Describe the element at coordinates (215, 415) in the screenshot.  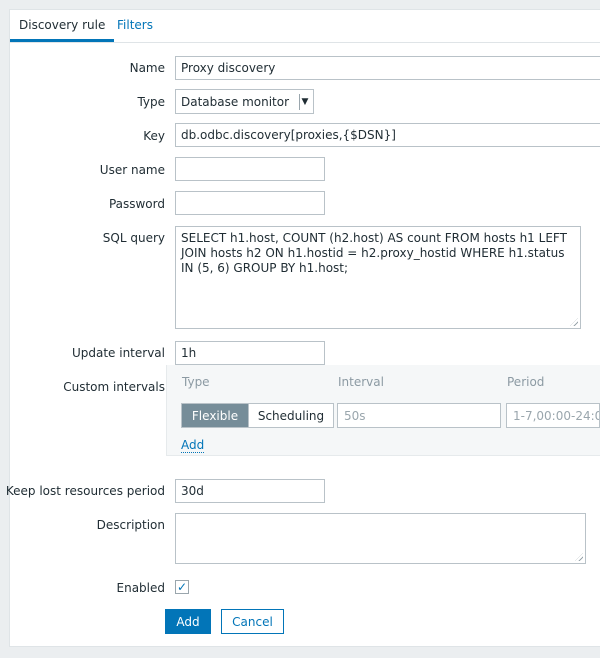
I see `flexible-option: Flexible` at that location.